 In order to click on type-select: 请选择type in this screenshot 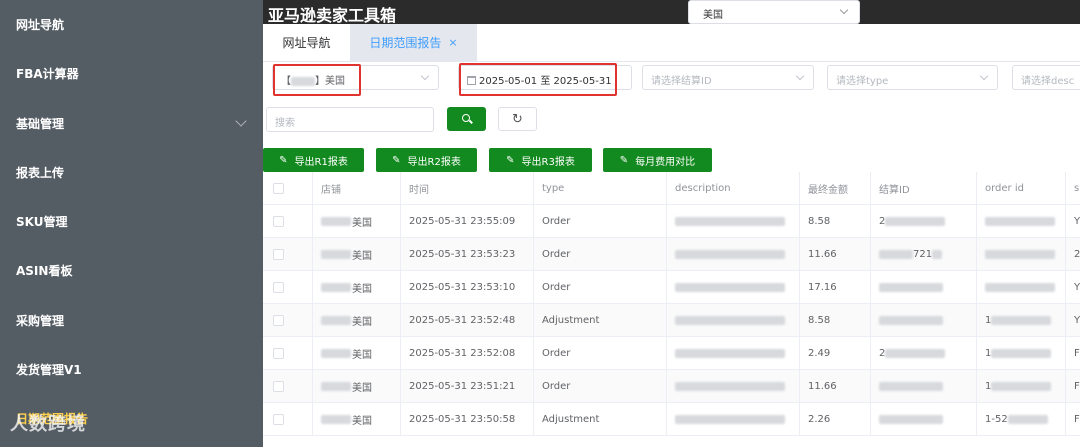, I will do `click(912, 77)`.